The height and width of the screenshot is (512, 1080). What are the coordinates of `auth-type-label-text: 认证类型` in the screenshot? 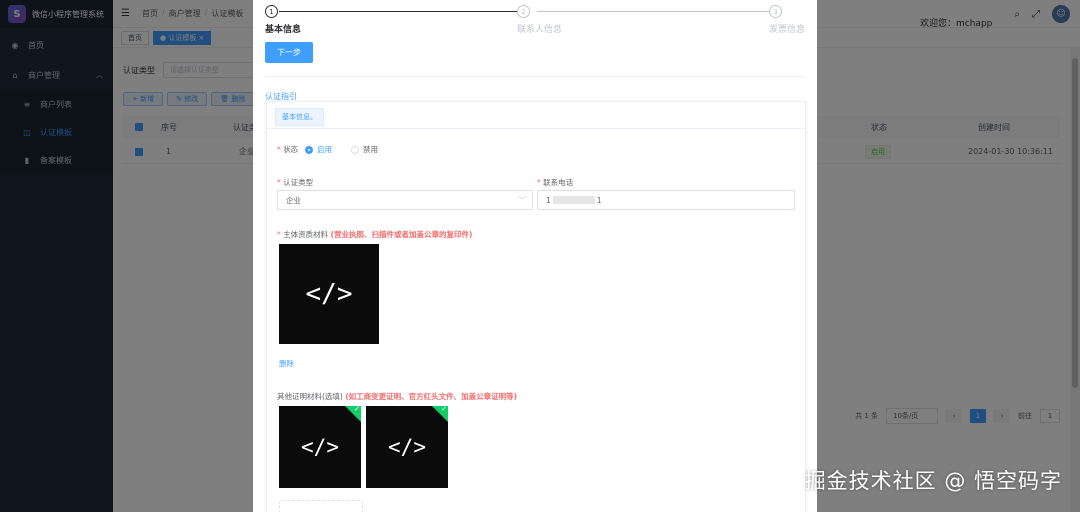 It's located at (298, 182).